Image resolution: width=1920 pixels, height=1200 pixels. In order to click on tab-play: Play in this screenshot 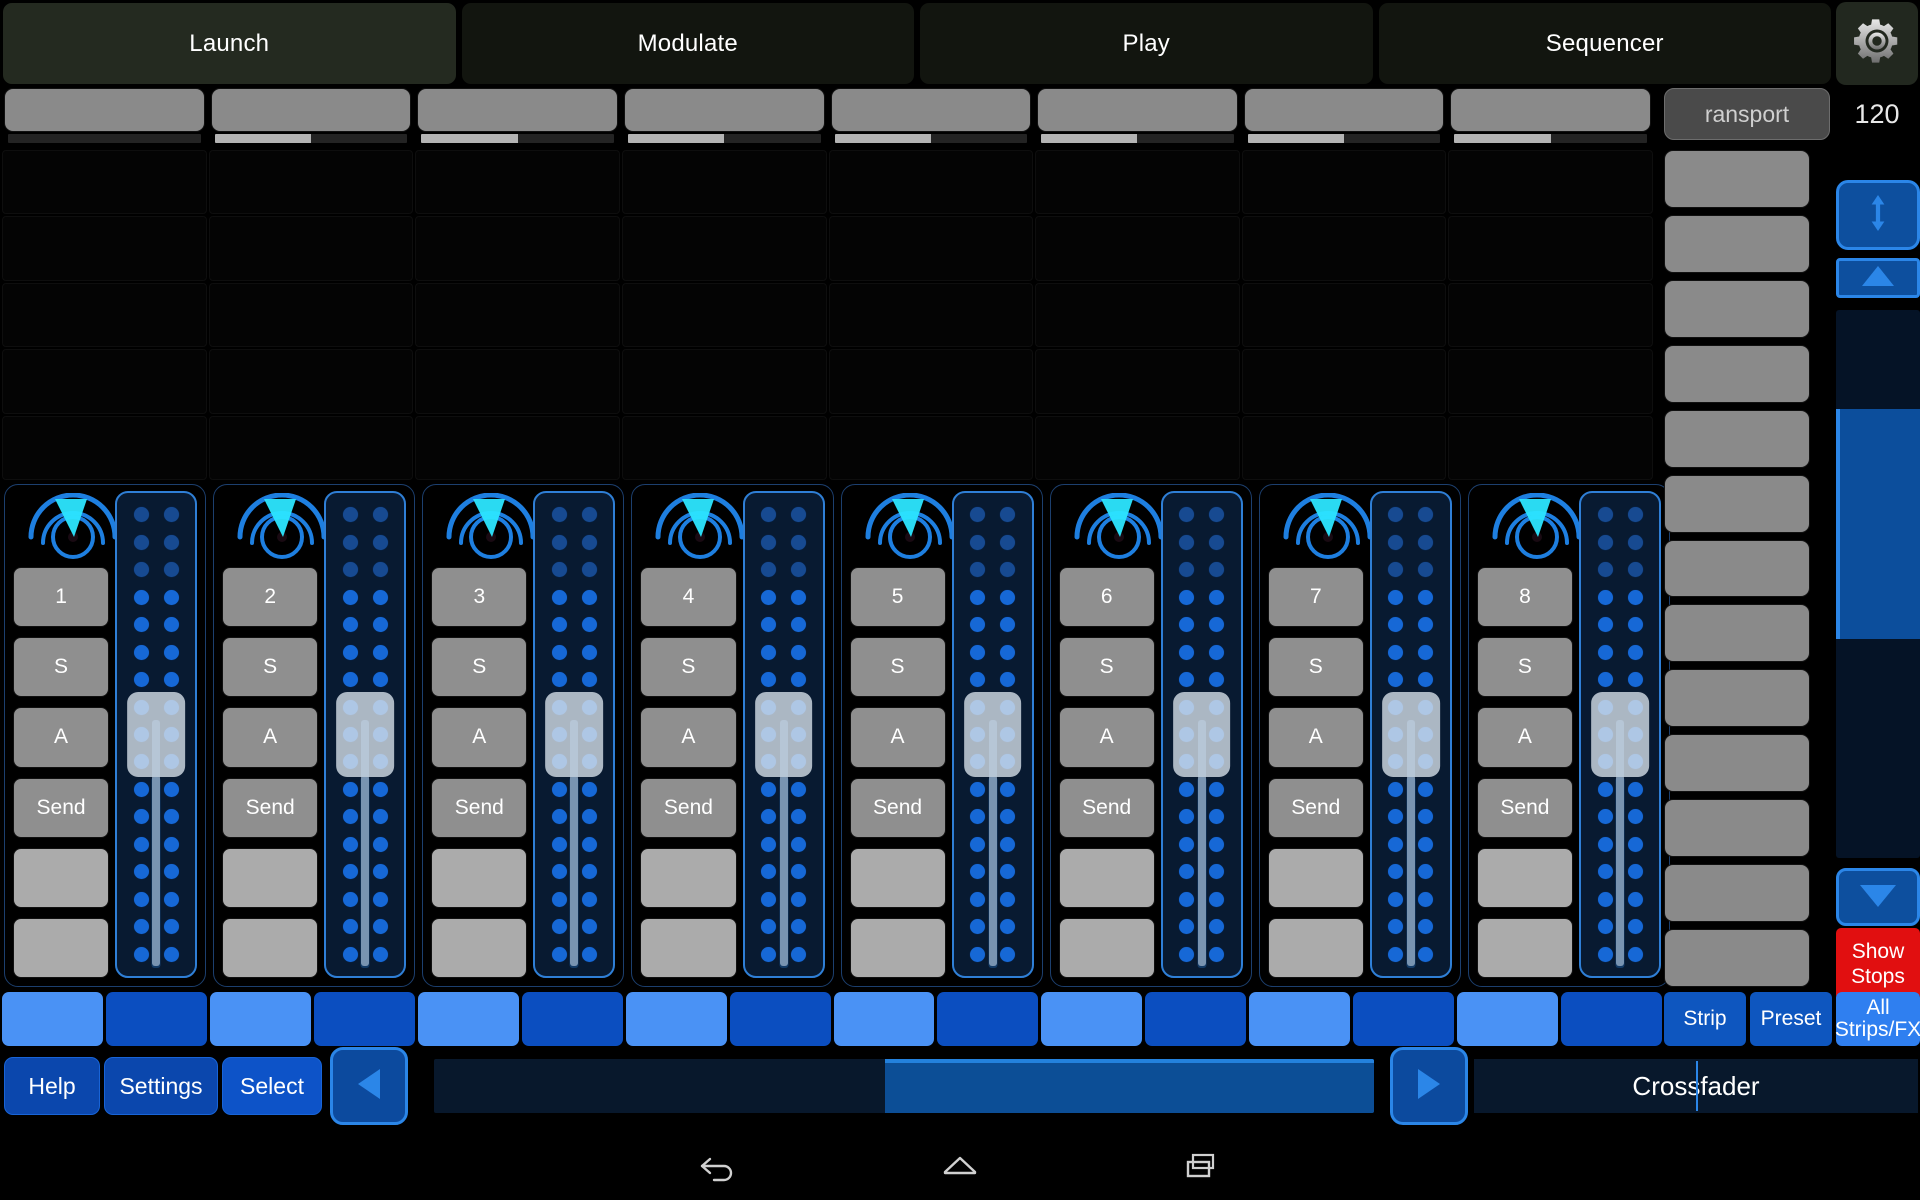, I will do `click(1146, 43)`.